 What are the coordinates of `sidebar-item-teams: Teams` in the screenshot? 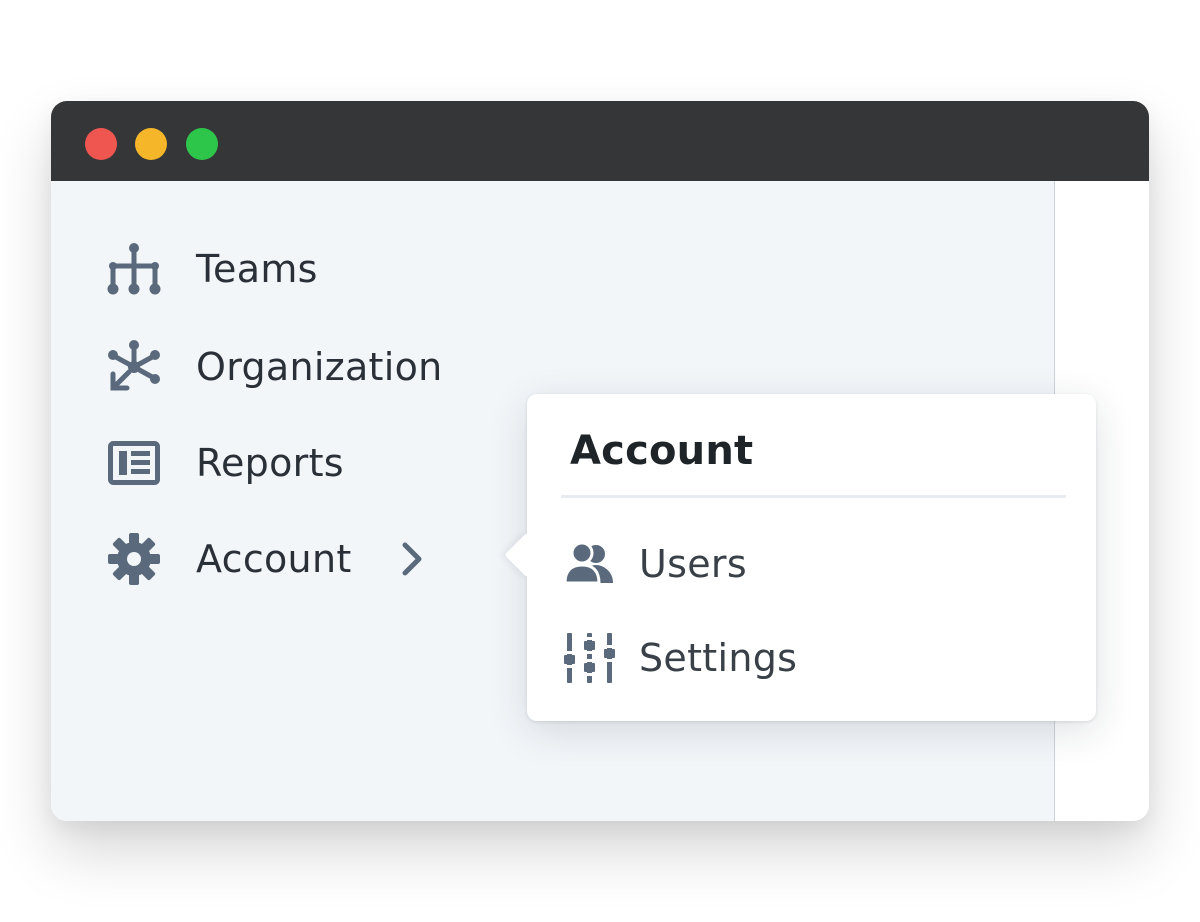 It's located at (212, 269).